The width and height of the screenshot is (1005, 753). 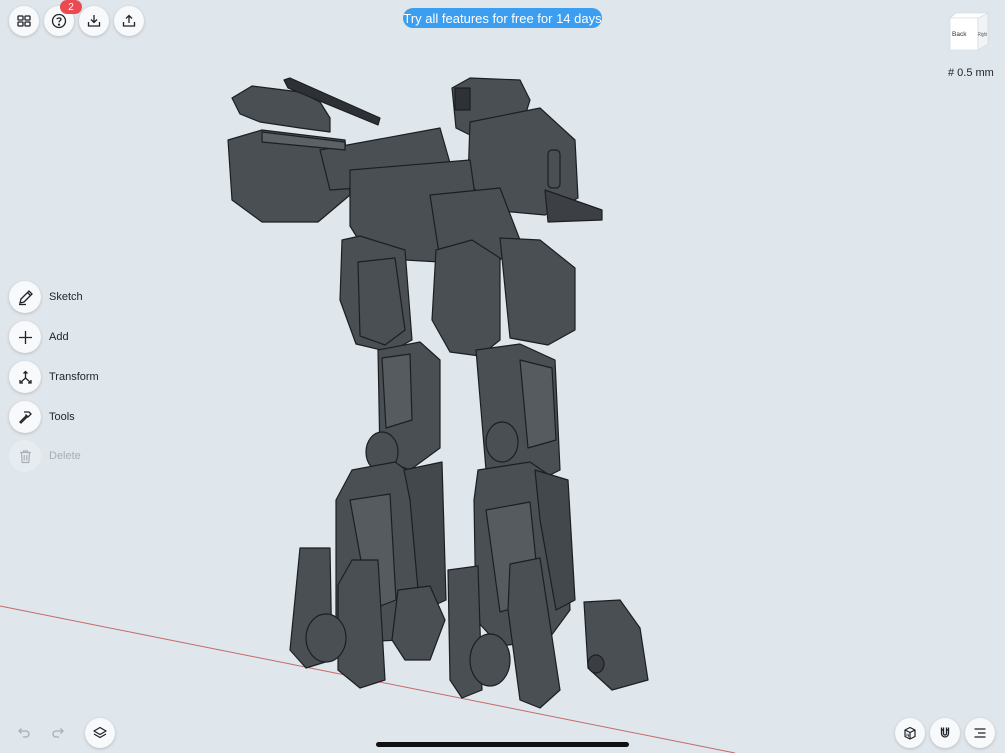 I want to click on pencil-icon, so click(x=25, y=297).